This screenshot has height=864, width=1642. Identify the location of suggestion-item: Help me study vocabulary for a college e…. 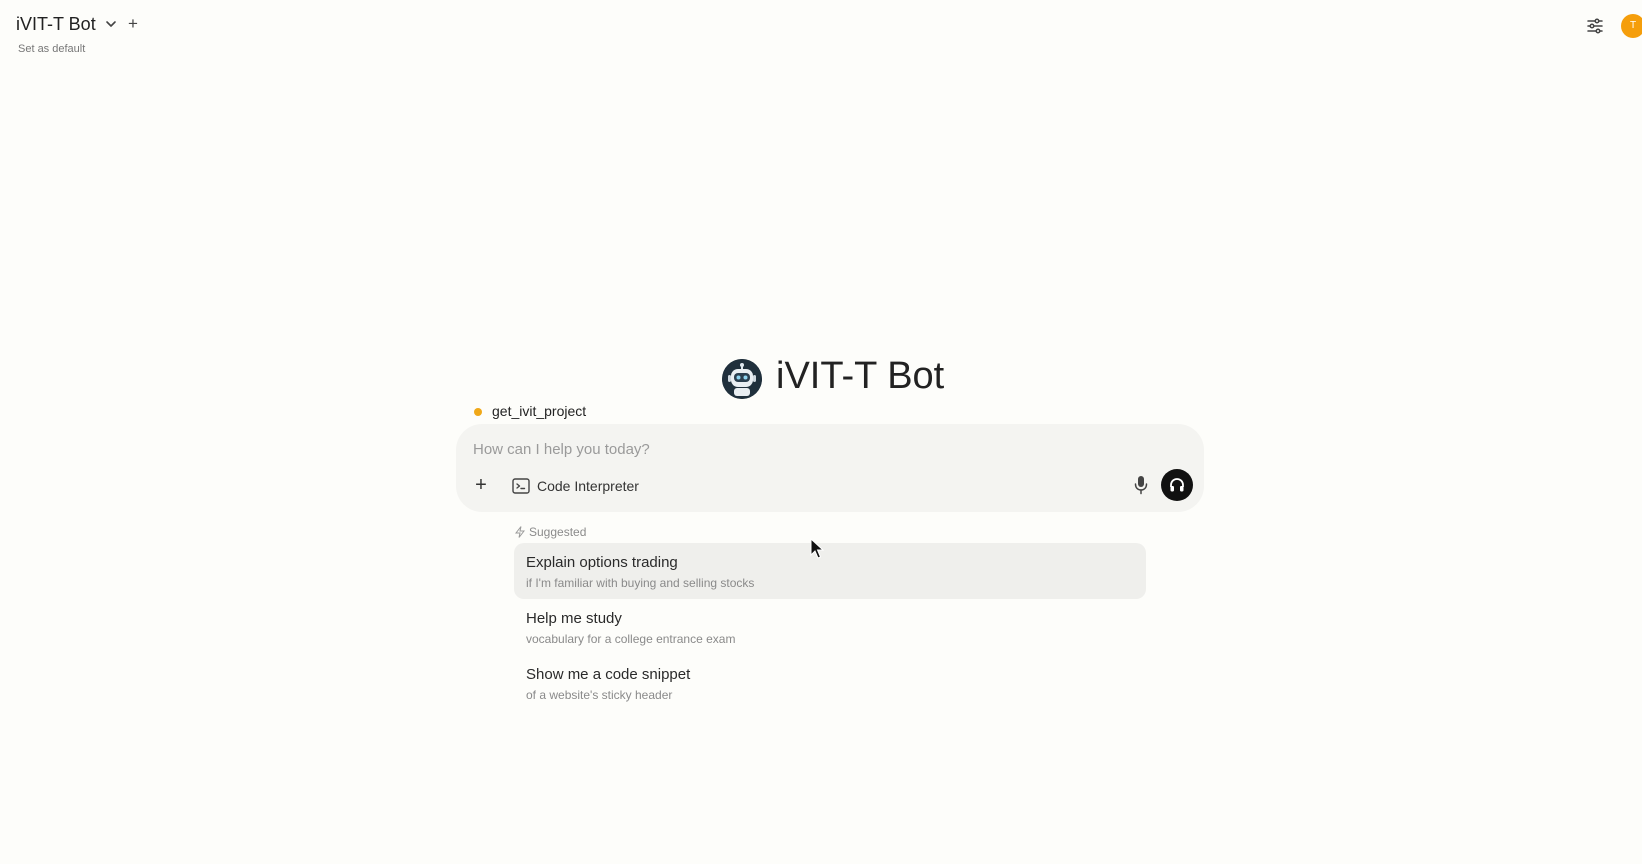
(830, 627).